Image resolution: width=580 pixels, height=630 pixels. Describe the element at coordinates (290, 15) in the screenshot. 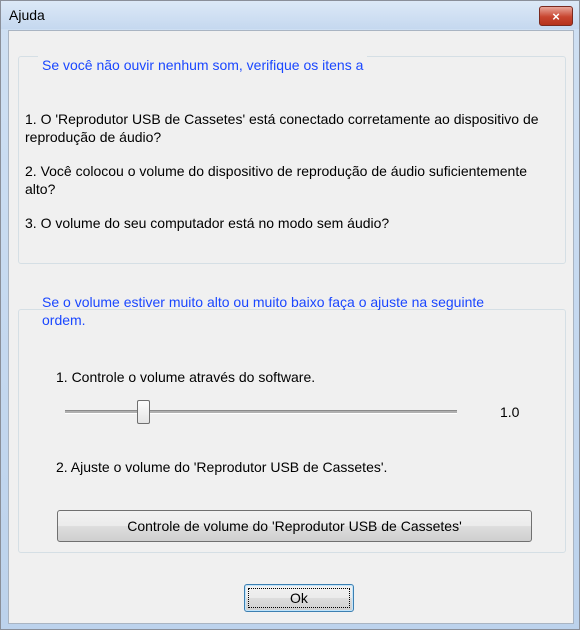

I see `title-bar: Ajuda ×` at that location.